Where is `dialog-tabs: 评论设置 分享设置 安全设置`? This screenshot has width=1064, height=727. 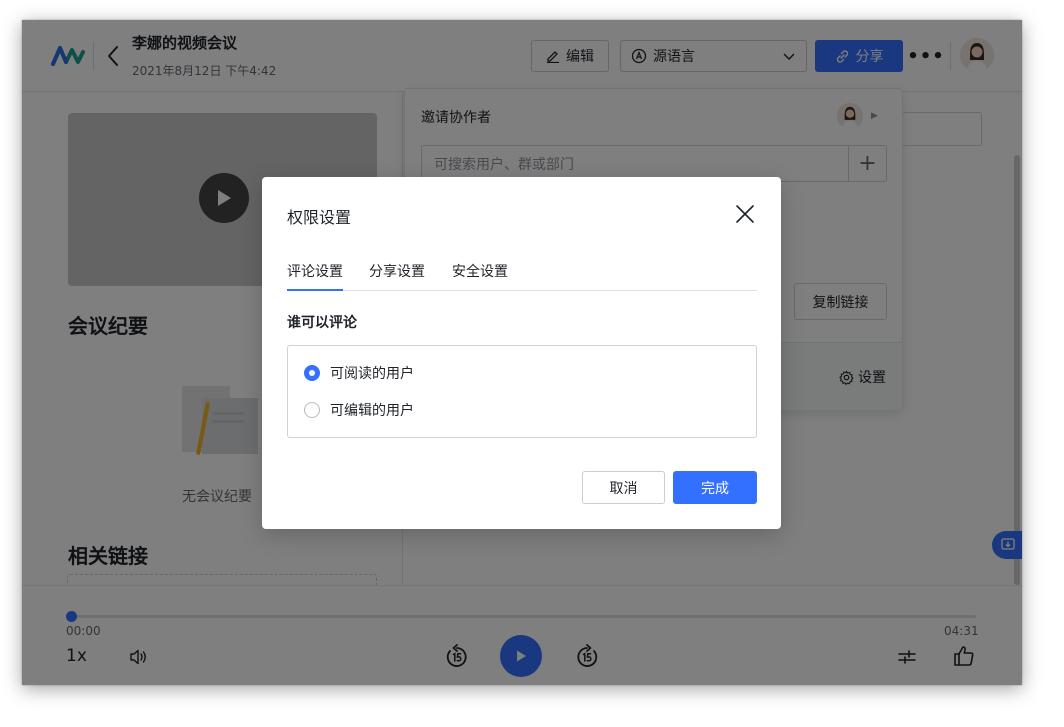 dialog-tabs: 评论设置 分享设置 安全设置 is located at coordinates (522, 274).